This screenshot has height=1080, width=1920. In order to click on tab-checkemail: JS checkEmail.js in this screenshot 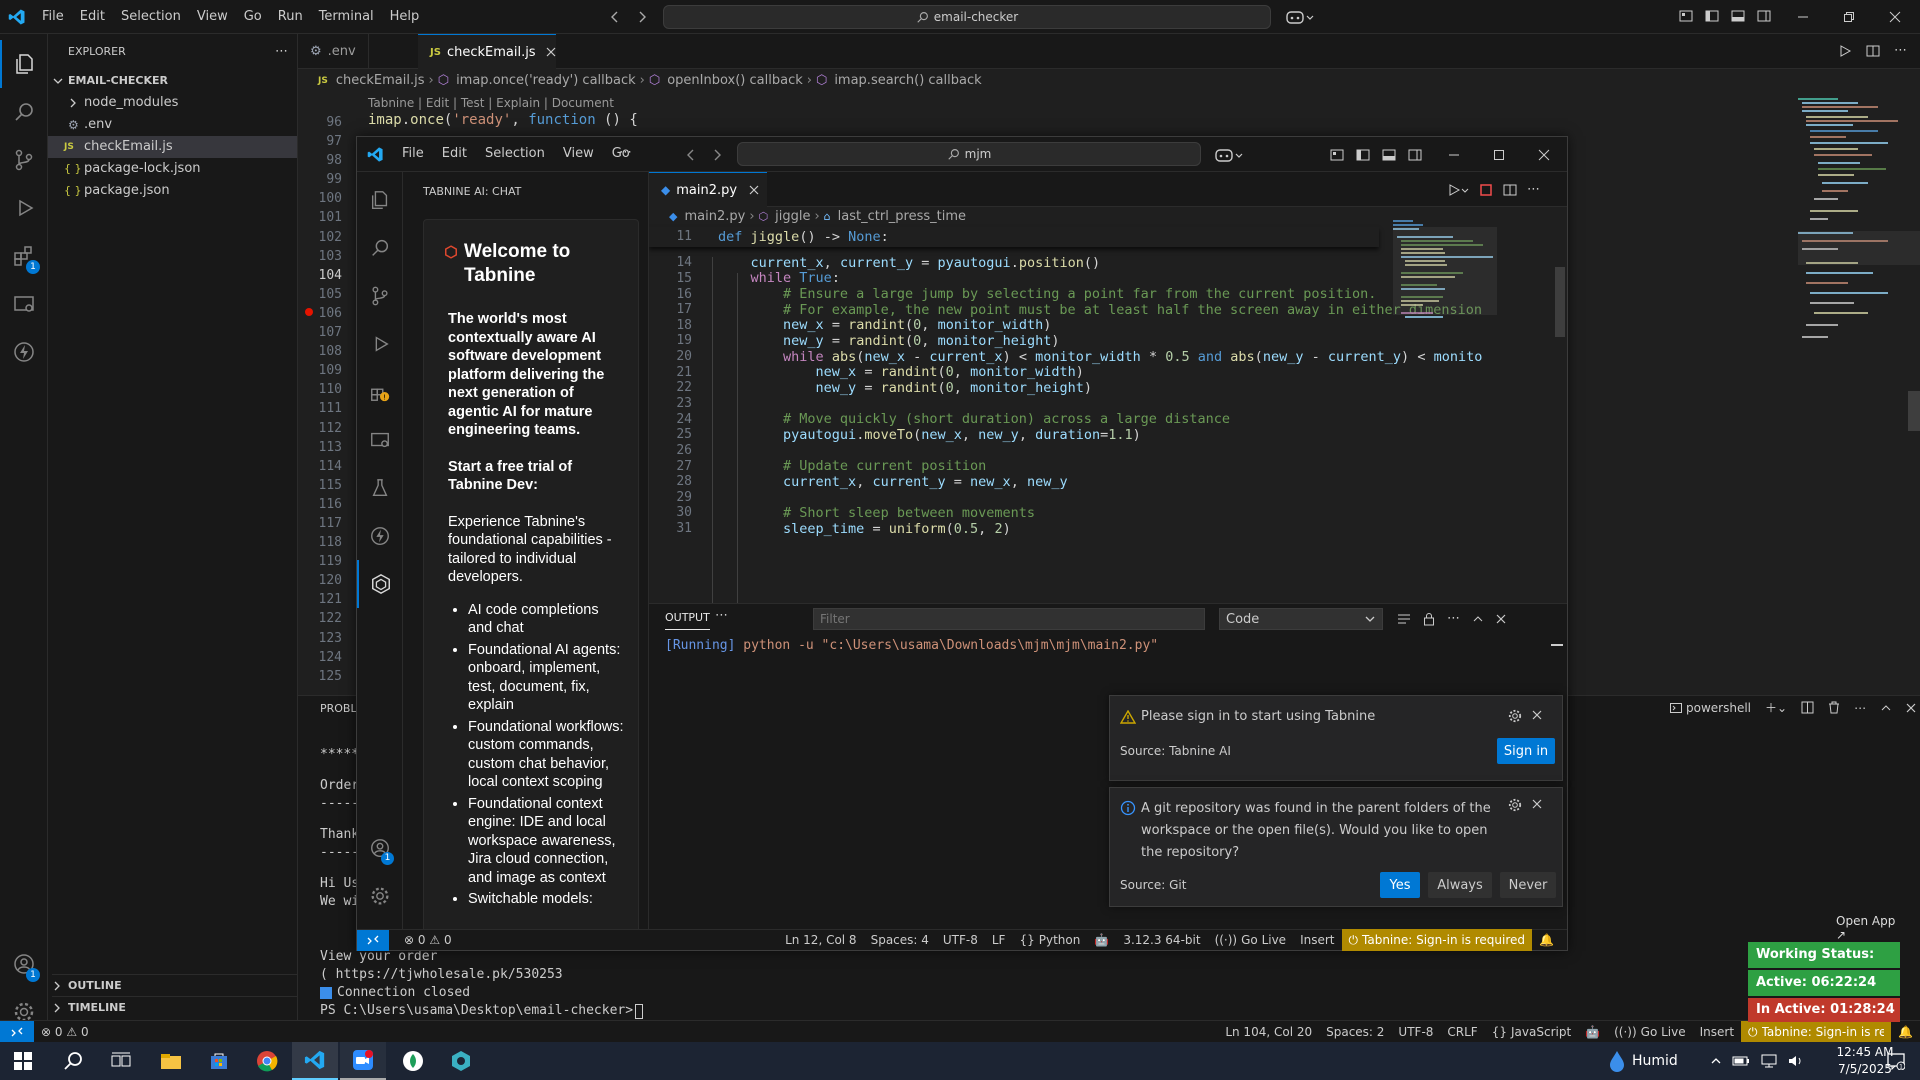, I will do `click(487, 51)`.